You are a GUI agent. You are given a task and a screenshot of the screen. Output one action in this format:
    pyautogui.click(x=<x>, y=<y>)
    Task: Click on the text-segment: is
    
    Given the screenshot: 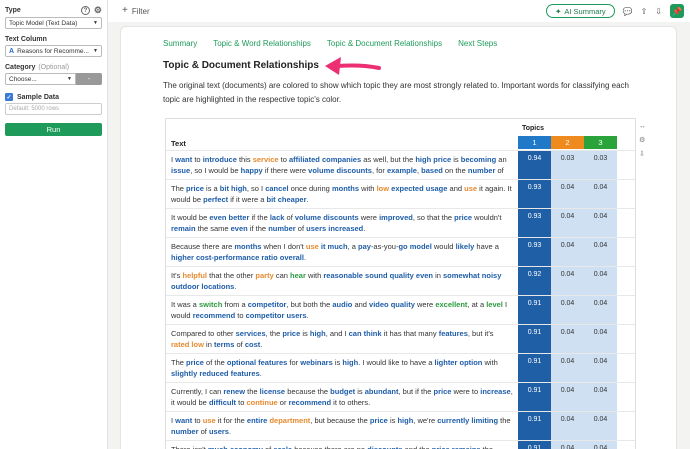 What is the action you would take?
    pyautogui.click(x=337, y=362)
    